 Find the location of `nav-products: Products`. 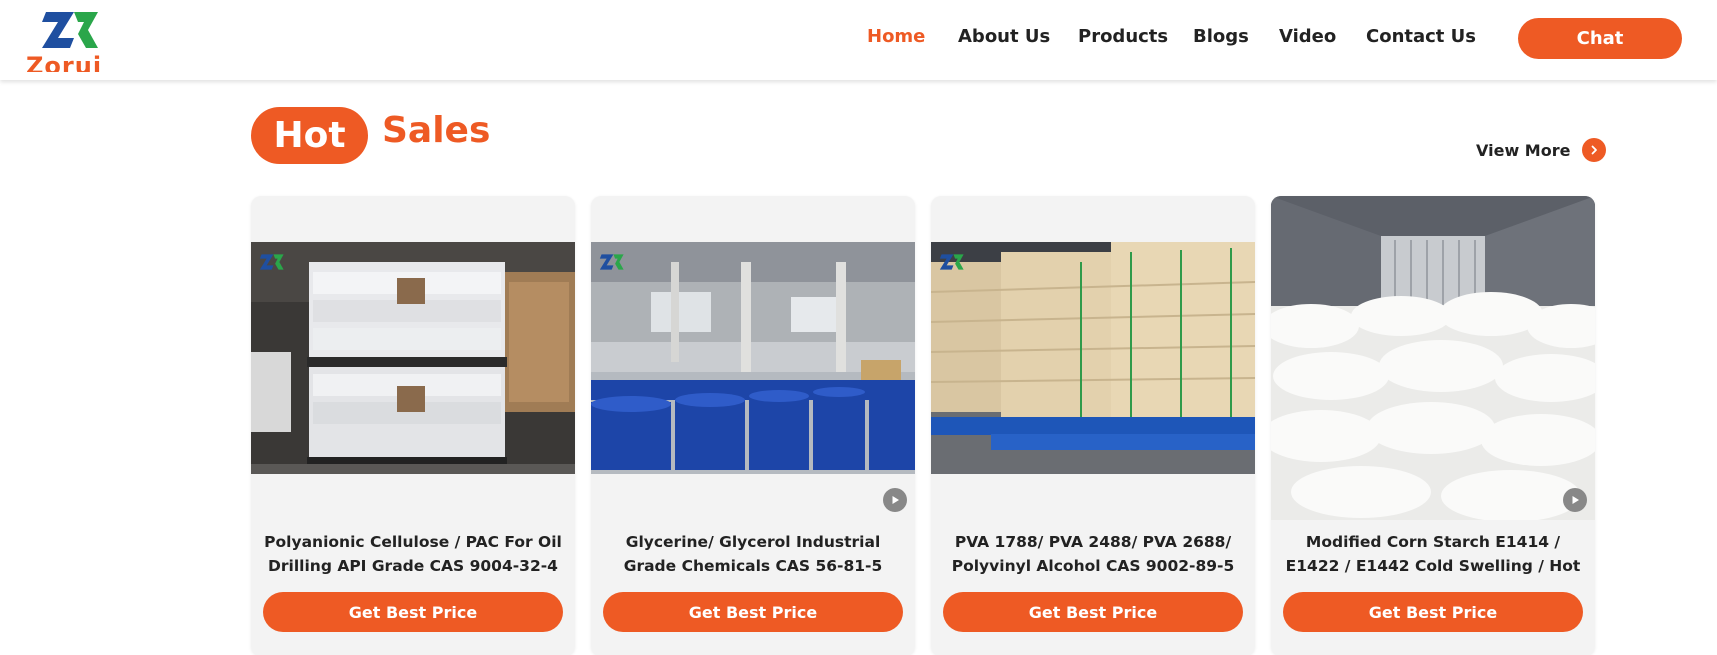

nav-products: Products is located at coordinates (1123, 36).